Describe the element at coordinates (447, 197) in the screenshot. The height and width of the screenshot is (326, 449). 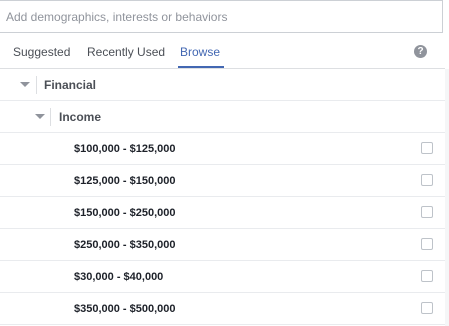
I see `scrollbar` at that location.